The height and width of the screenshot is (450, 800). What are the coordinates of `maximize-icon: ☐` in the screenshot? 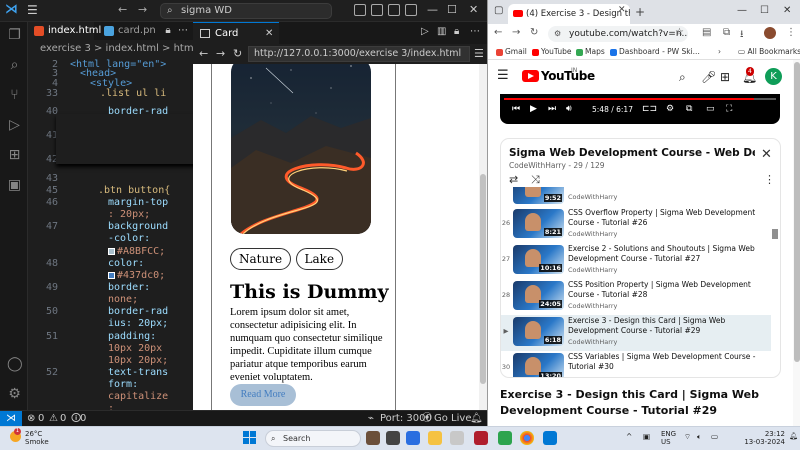 It's located at (764, 10).